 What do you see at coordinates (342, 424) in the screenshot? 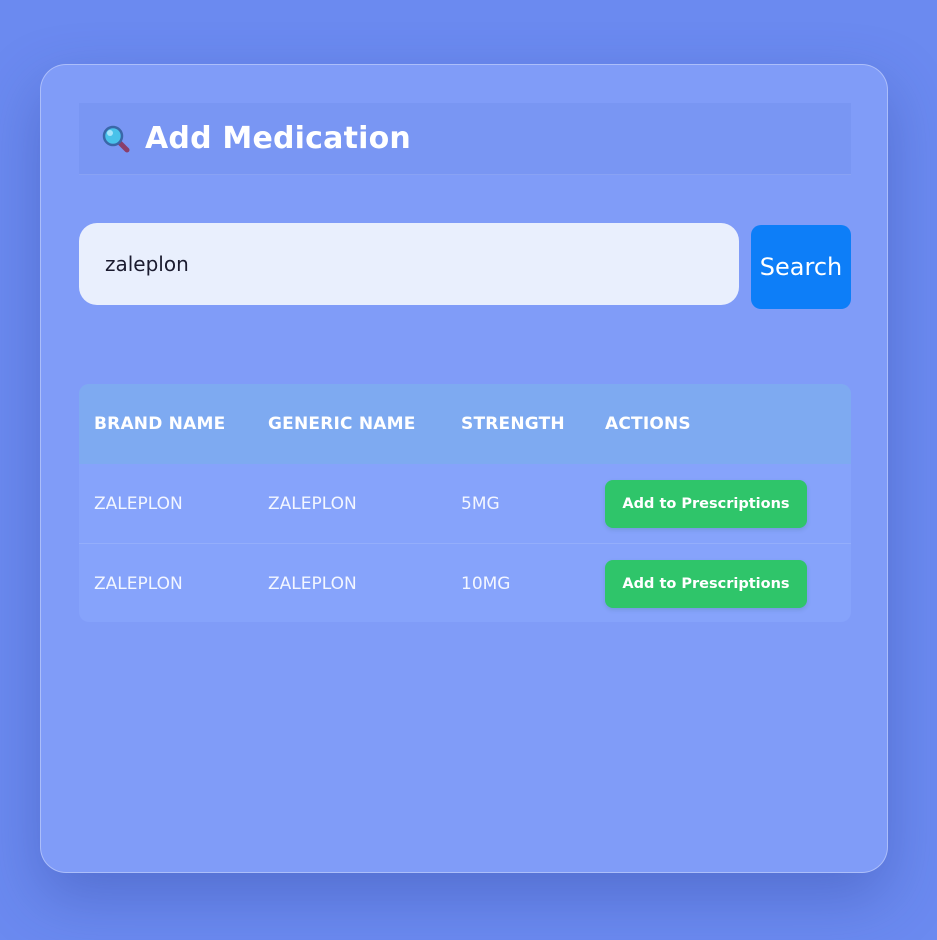
I see `column-header-generic-name: GENERIC NAME` at bounding box center [342, 424].